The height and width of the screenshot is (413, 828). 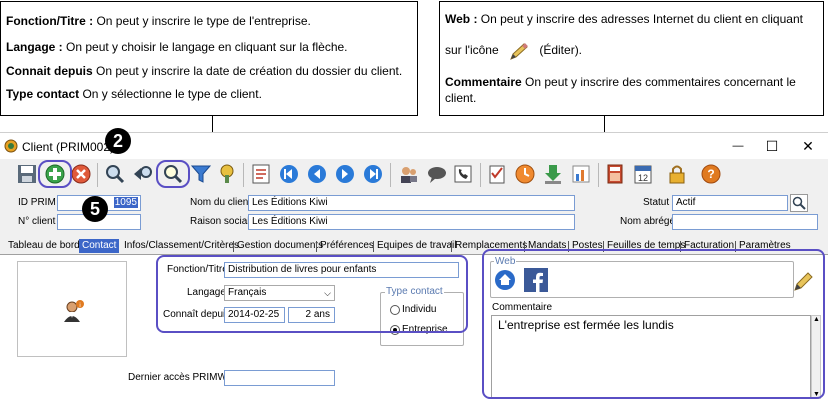 I want to click on message-icon, so click(x=437, y=174).